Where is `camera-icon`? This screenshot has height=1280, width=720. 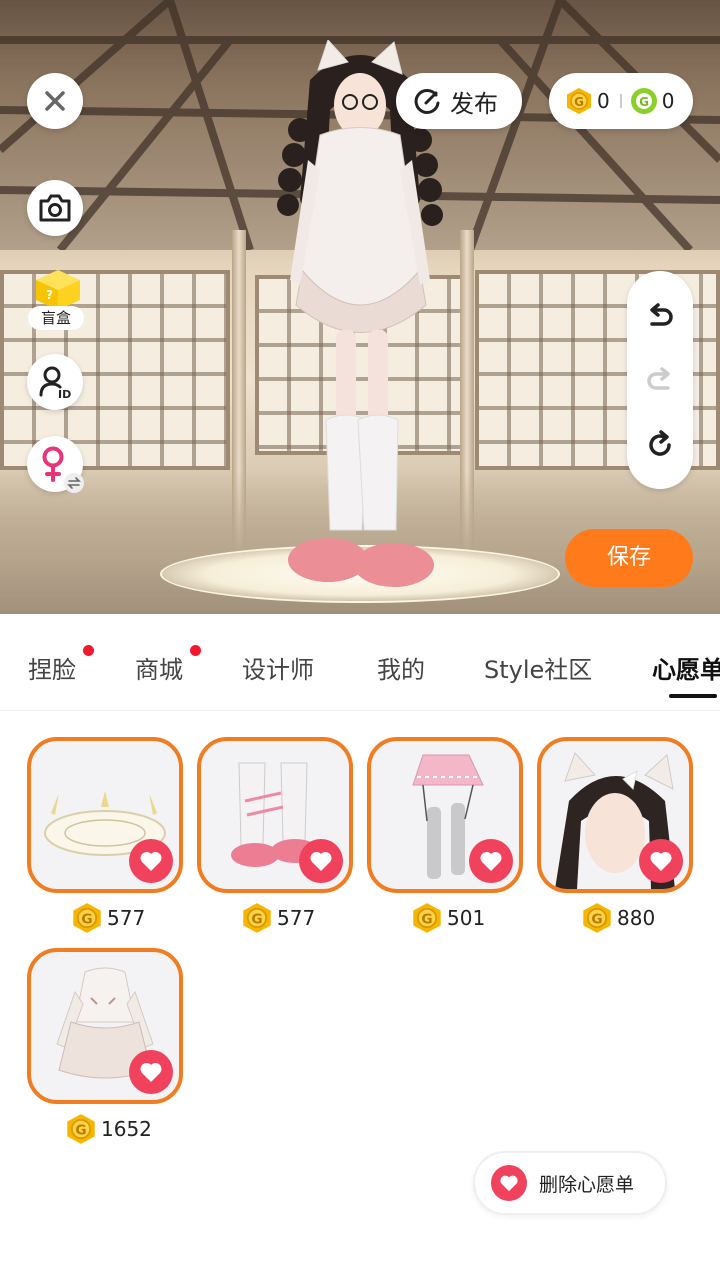 camera-icon is located at coordinates (55, 208).